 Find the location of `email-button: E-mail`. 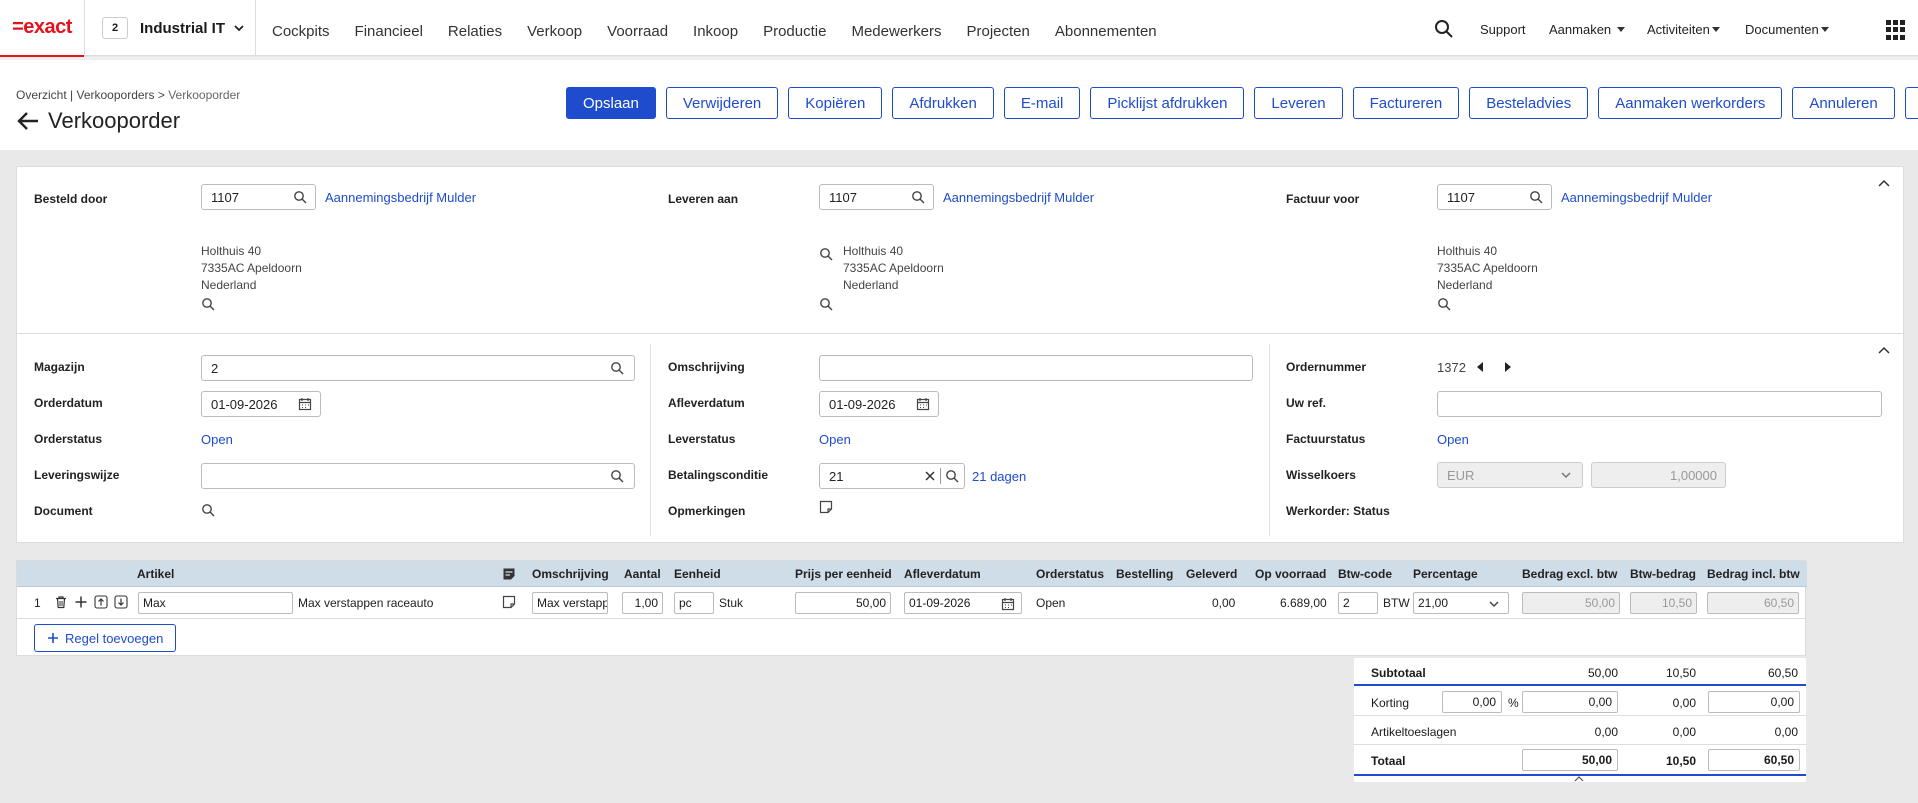

email-button: E-mail is located at coordinates (1042, 103).